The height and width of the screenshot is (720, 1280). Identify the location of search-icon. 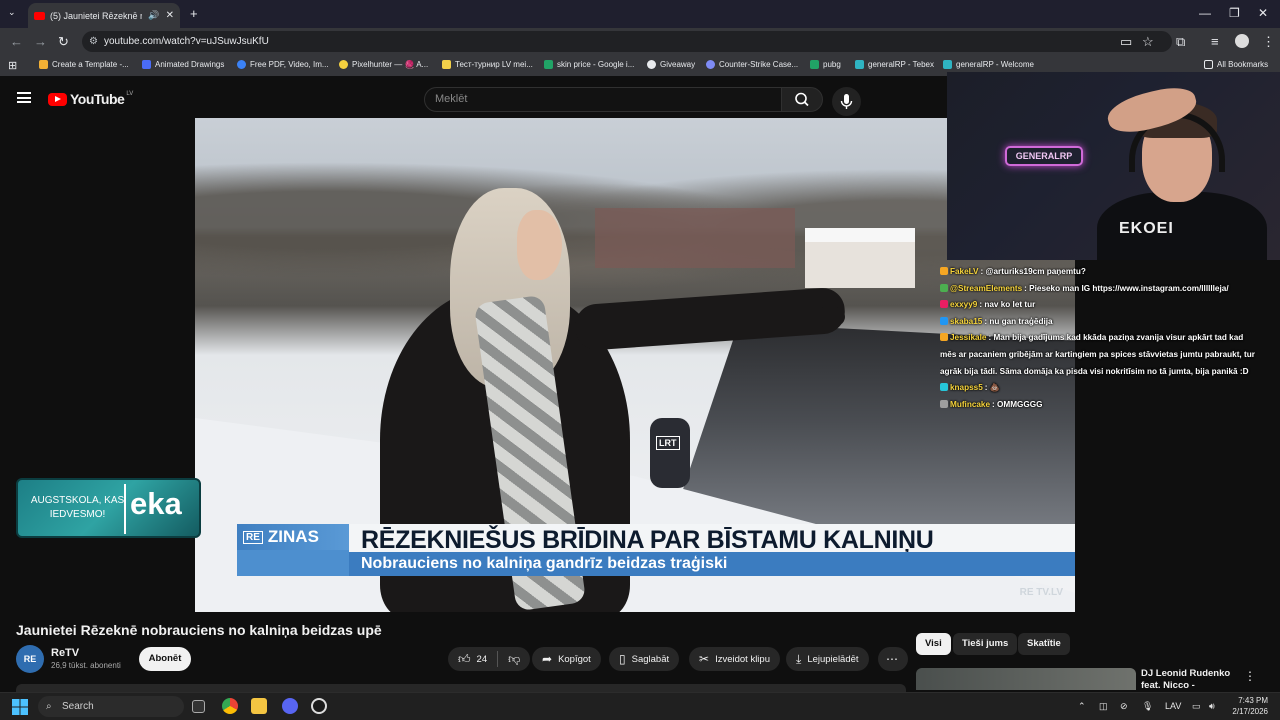
(802, 99).